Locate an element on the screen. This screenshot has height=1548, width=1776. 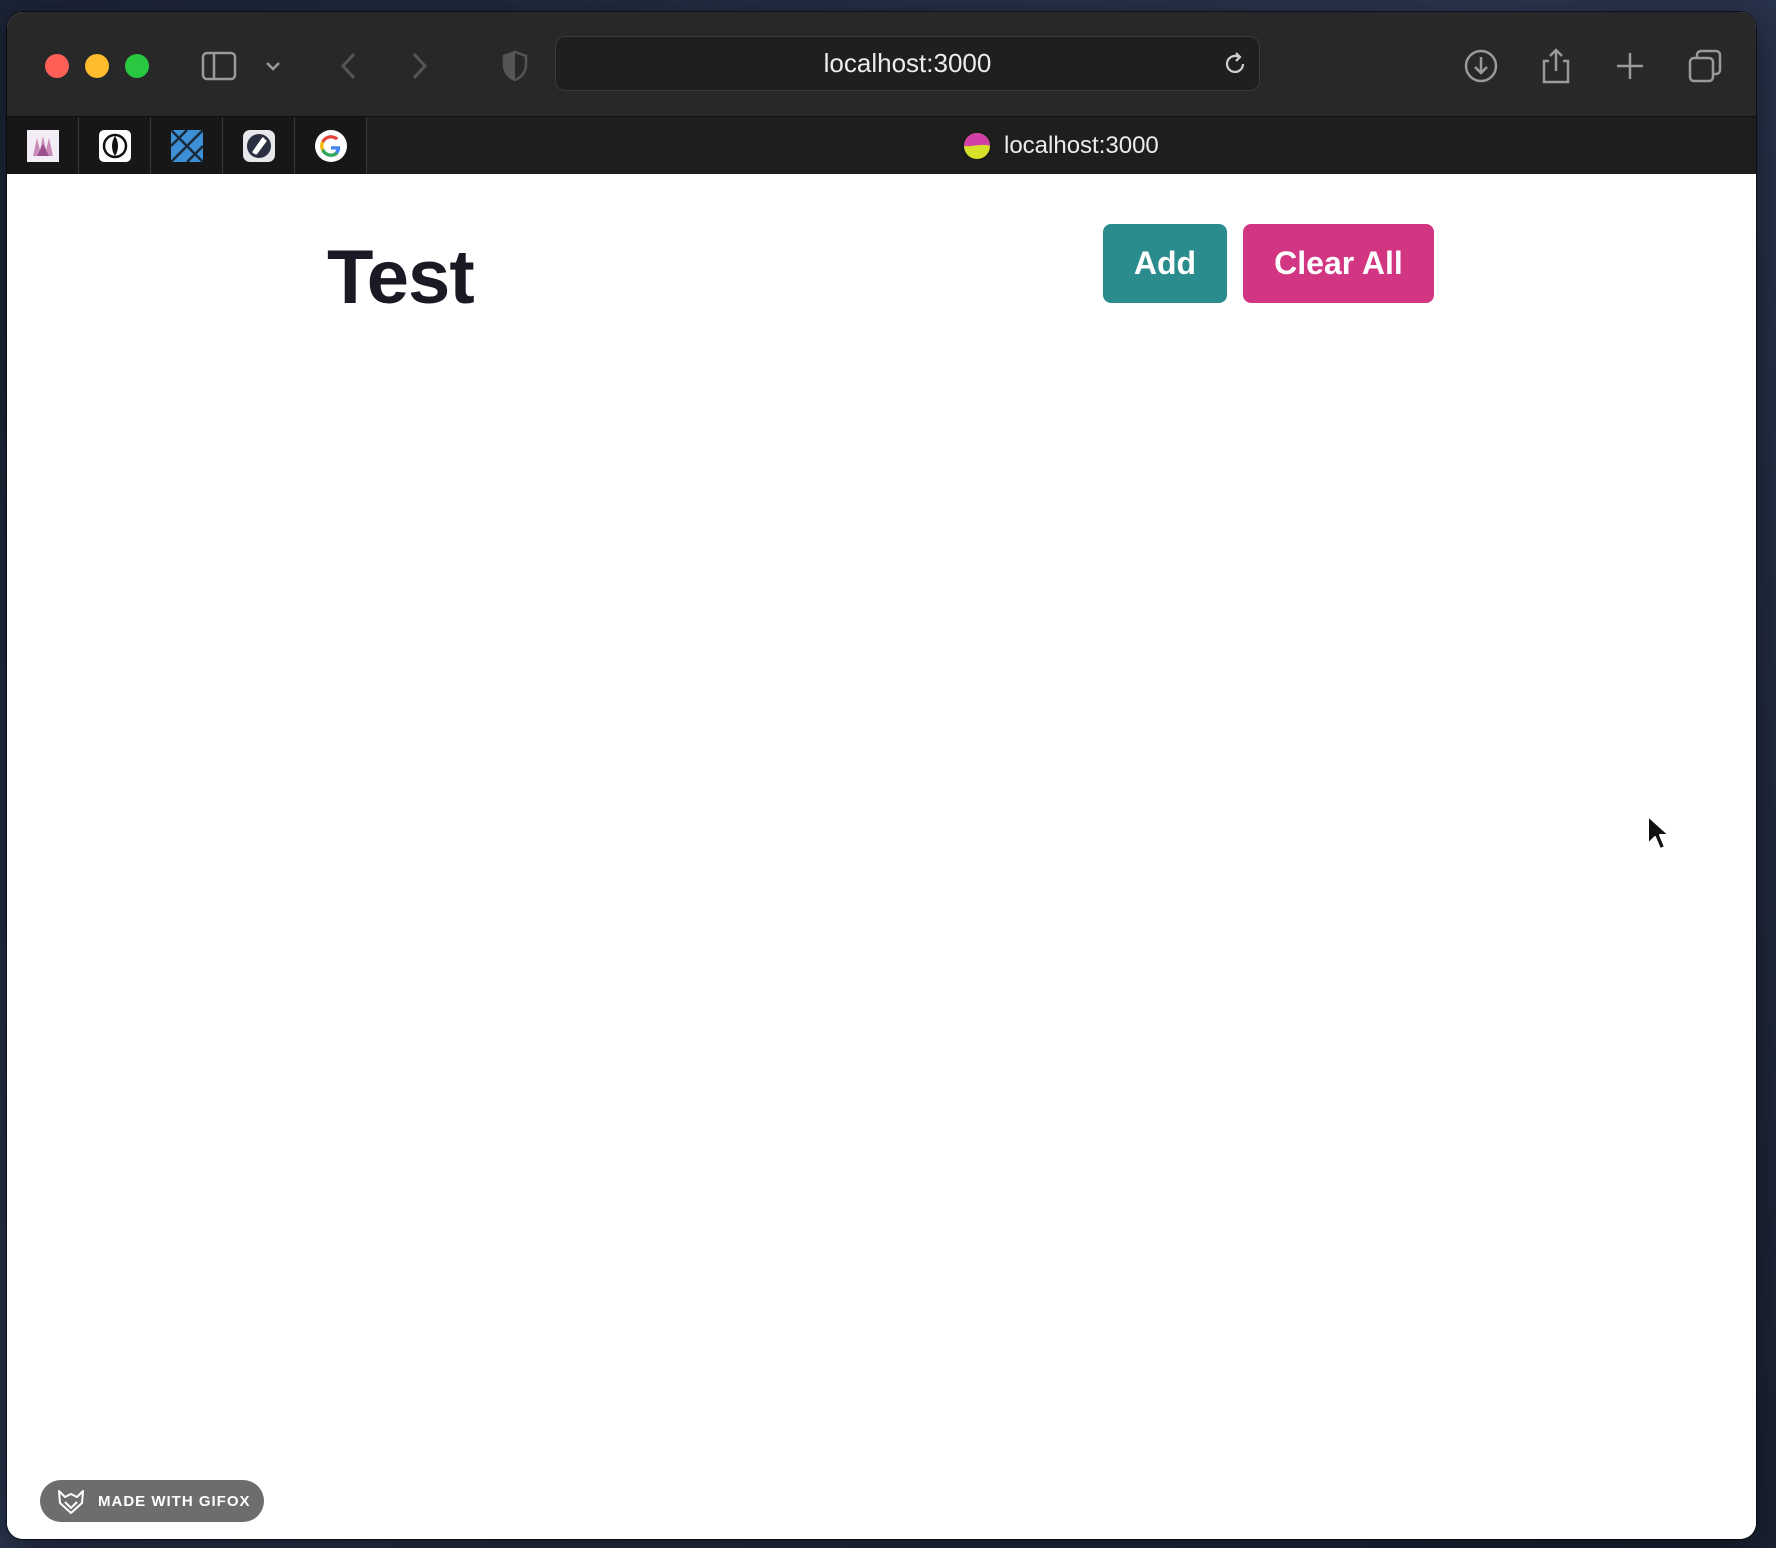
address-text: localhost:3000 is located at coordinates (907, 63).